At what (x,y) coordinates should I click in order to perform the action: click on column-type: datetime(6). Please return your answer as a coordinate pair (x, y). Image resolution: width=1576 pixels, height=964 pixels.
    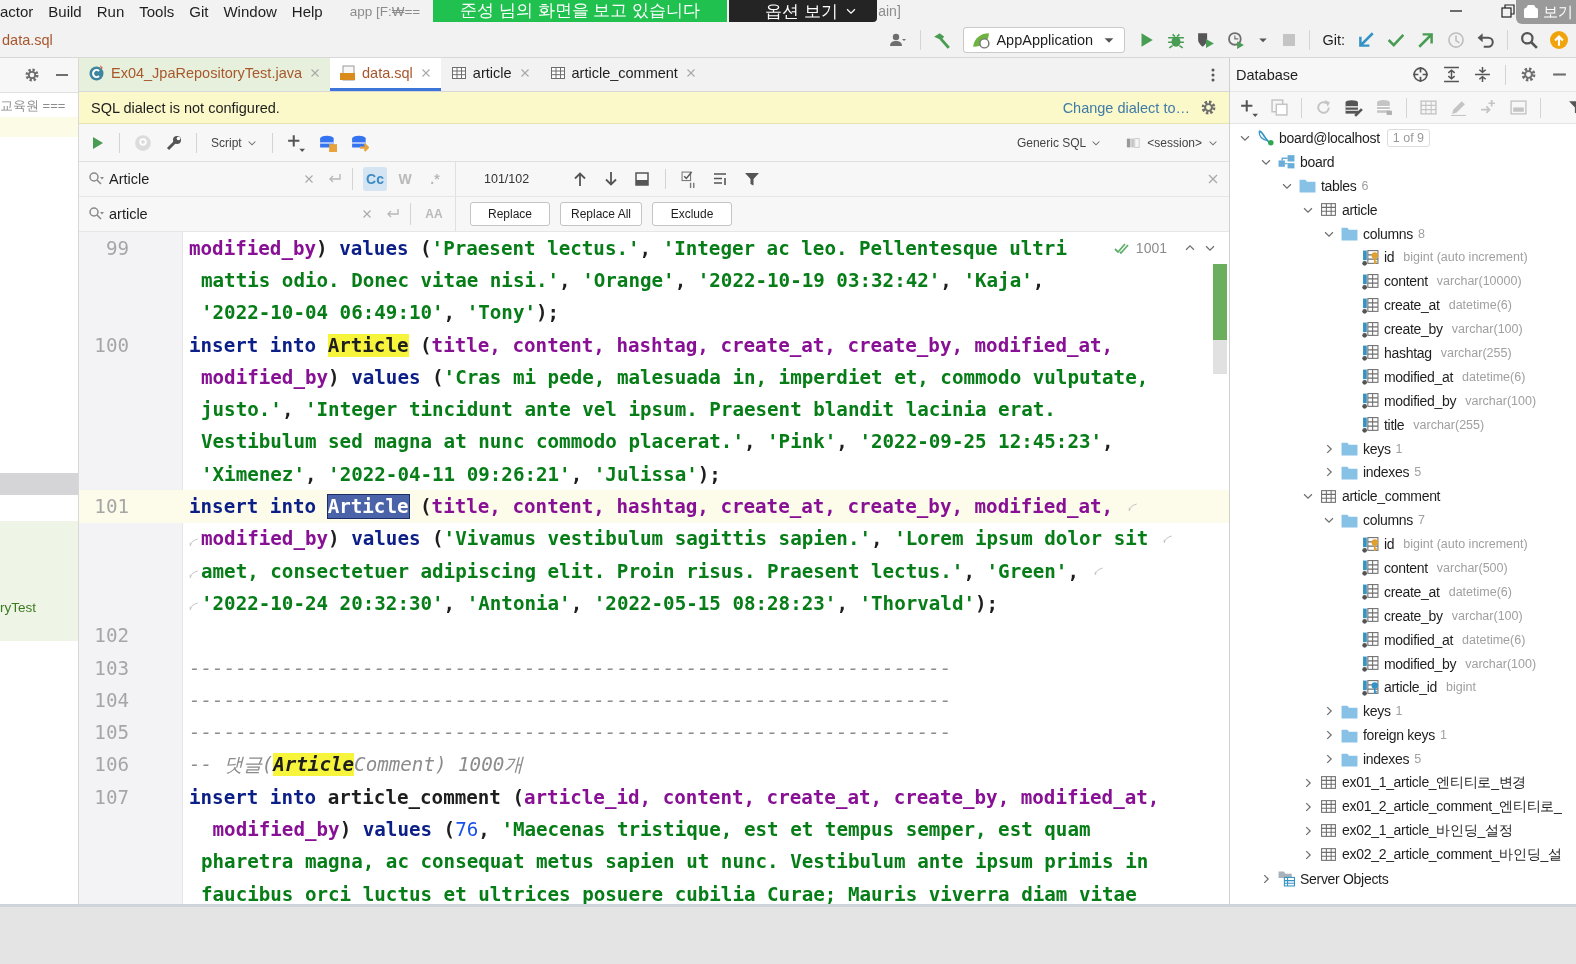
    Looking at the image, I should click on (1494, 639).